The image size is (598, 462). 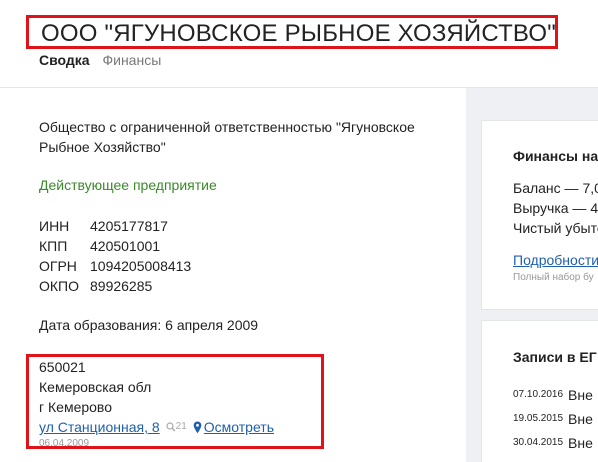 I want to click on code-row-inn: ИНН 4205177817, so click(x=115, y=226).